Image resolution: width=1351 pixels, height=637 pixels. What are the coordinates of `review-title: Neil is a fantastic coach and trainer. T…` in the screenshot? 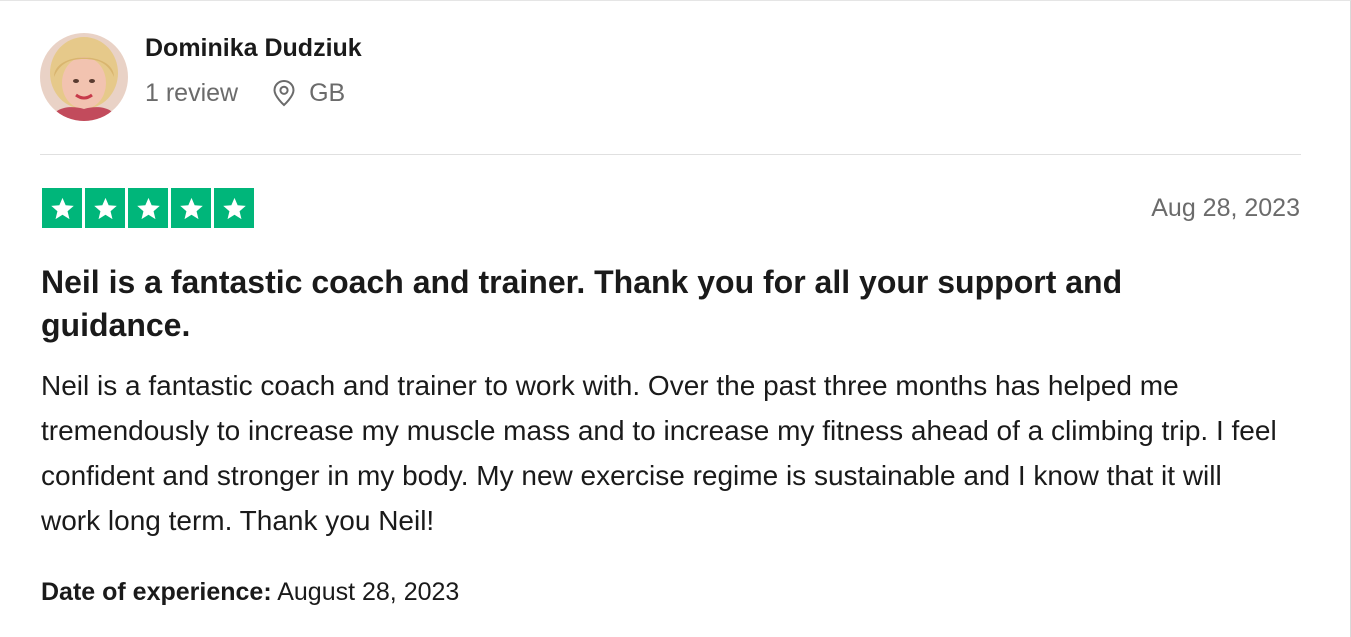 It's located at (651, 304).